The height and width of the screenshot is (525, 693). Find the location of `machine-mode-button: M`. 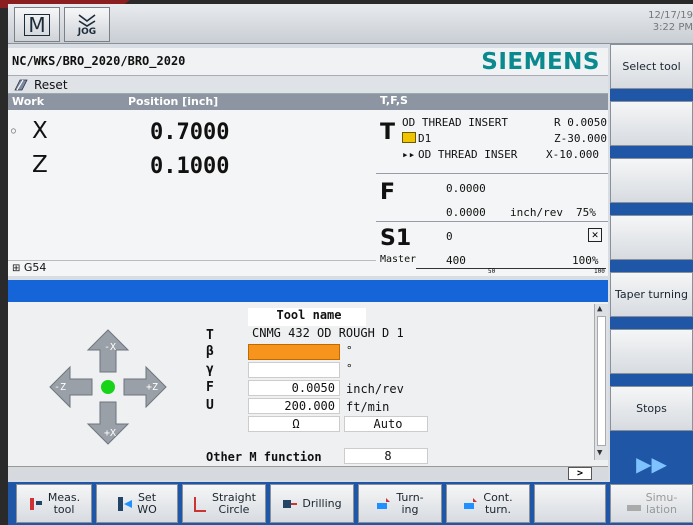

machine-mode-button: M is located at coordinates (37, 24).